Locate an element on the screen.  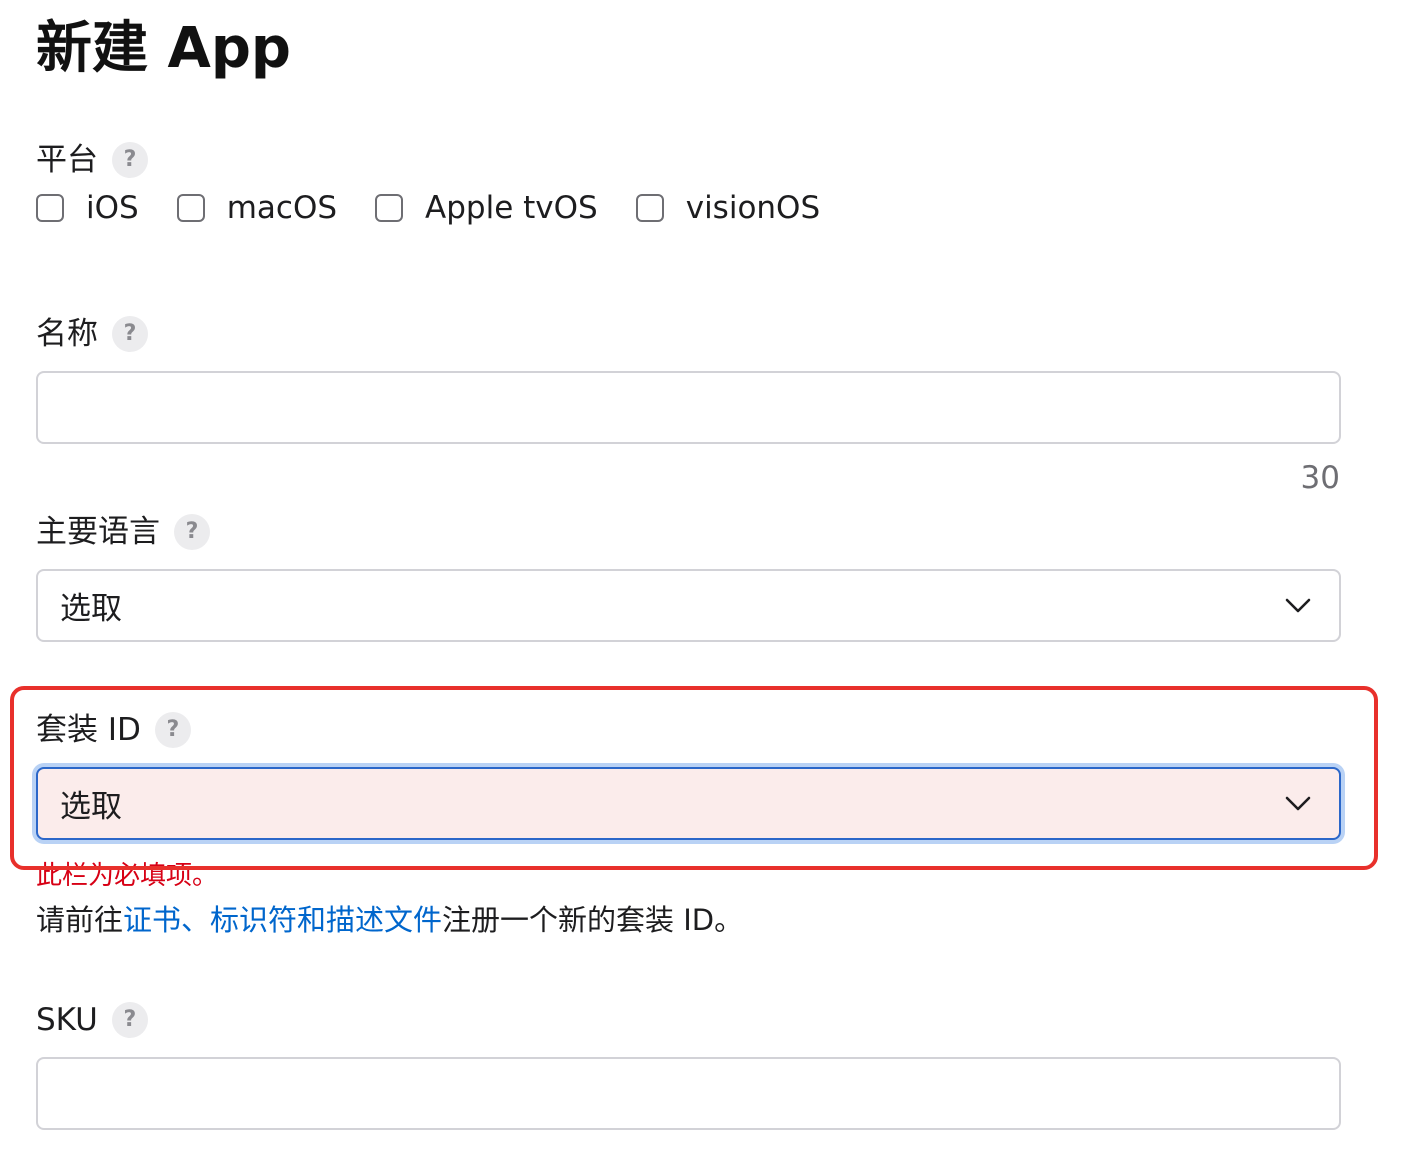
hint-suffix: 注册一个新的套装 ID。 is located at coordinates (593, 920).